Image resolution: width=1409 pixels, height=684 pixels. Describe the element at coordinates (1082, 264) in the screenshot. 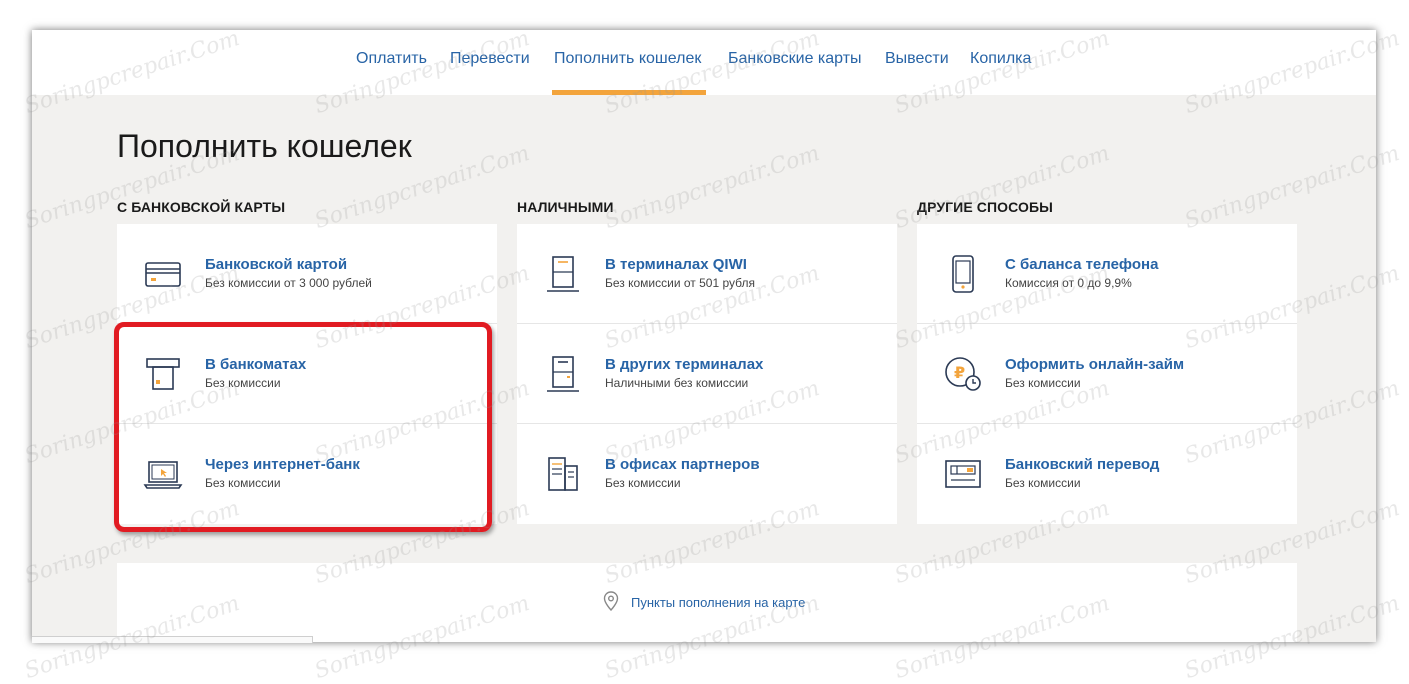

I see `method-title: С баланса телефона` at that location.